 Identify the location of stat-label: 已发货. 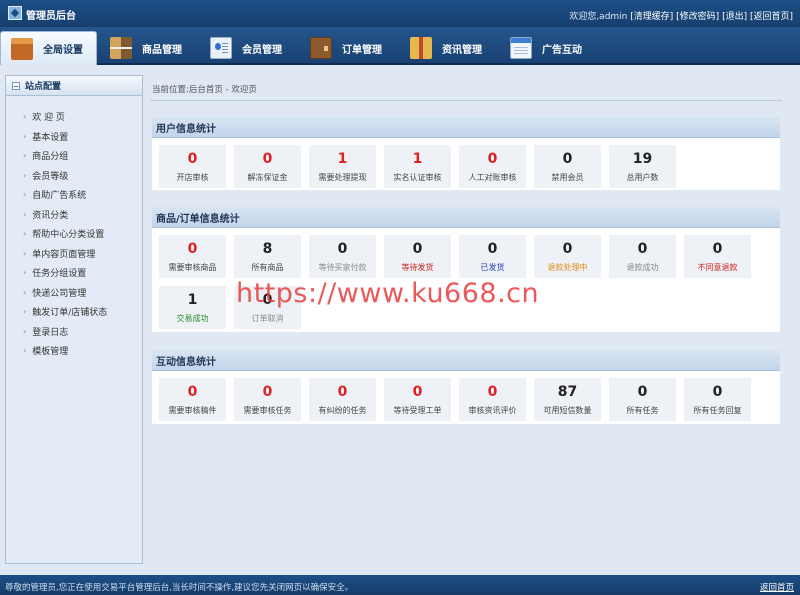
(492, 267).